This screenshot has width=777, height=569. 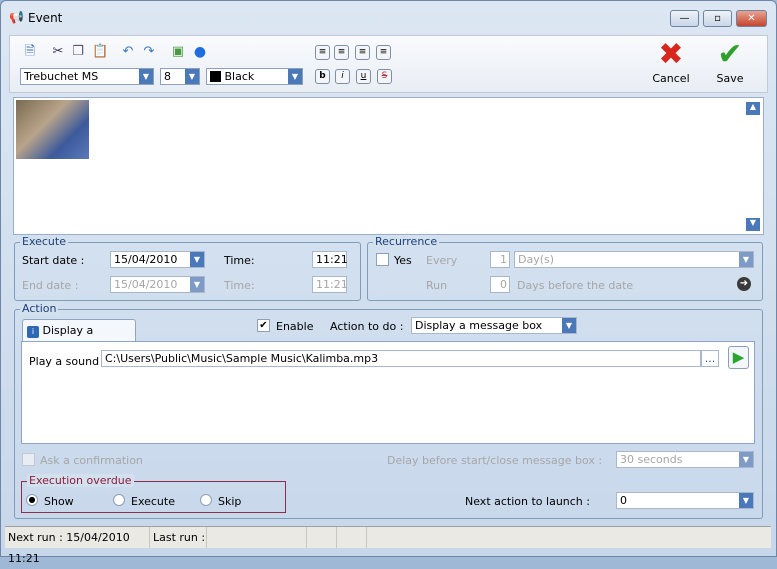 What do you see at coordinates (442, 260) in the screenshot?
I see `every-label: Every` at bounding box center [442, 260].